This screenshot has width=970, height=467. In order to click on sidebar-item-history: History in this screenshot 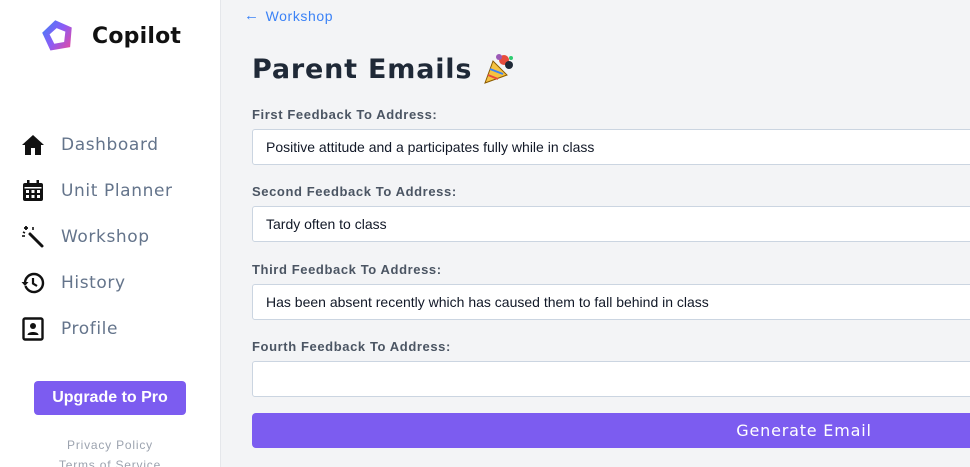, I will do `click(115, 283)`.